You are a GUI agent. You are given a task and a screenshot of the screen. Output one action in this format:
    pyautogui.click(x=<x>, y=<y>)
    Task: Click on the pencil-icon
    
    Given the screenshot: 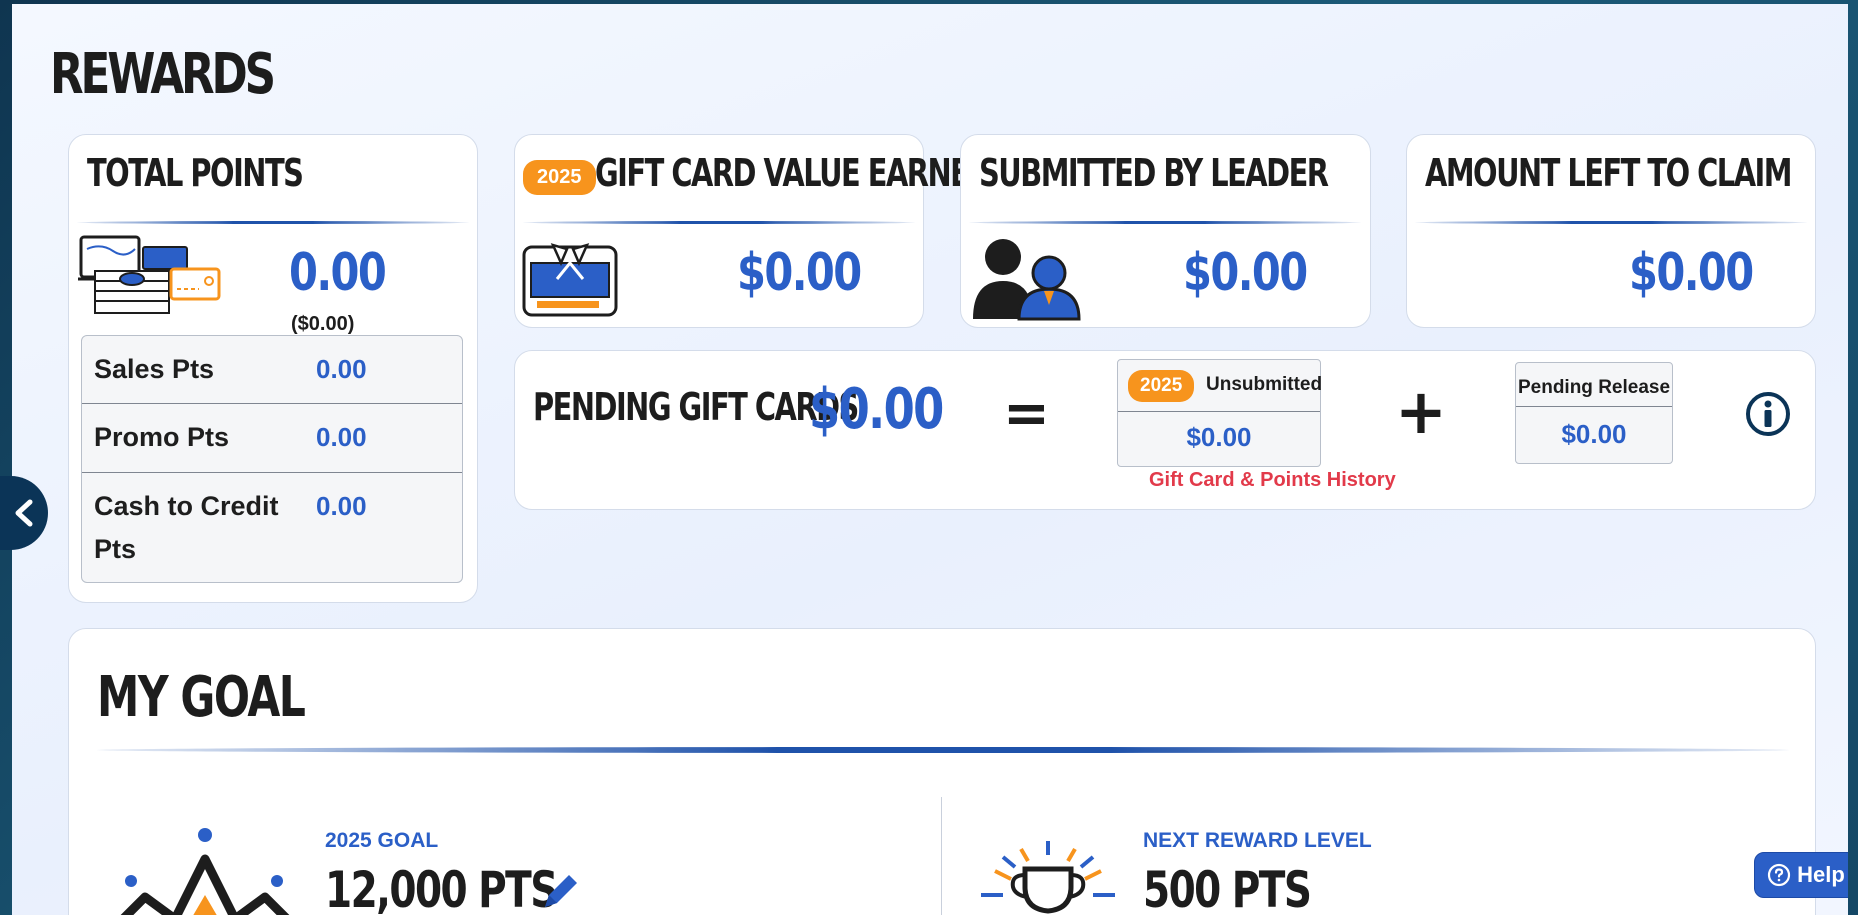 What is the action you would take?
    pyautogui.click(x=559, y=893)
    